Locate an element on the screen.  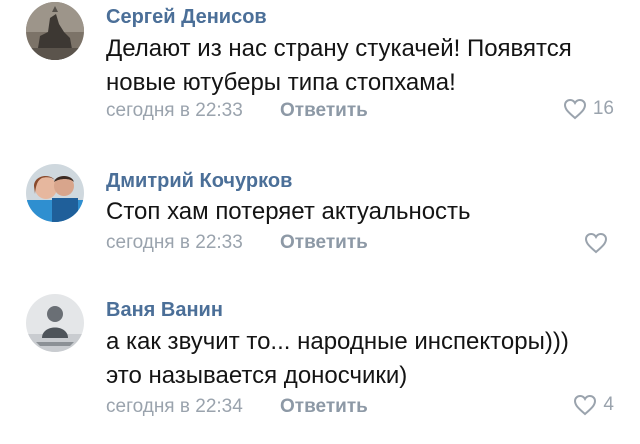
comment-text-line: Делают из нас страну стукачей! Появятся is located at coordinates (339, 48).